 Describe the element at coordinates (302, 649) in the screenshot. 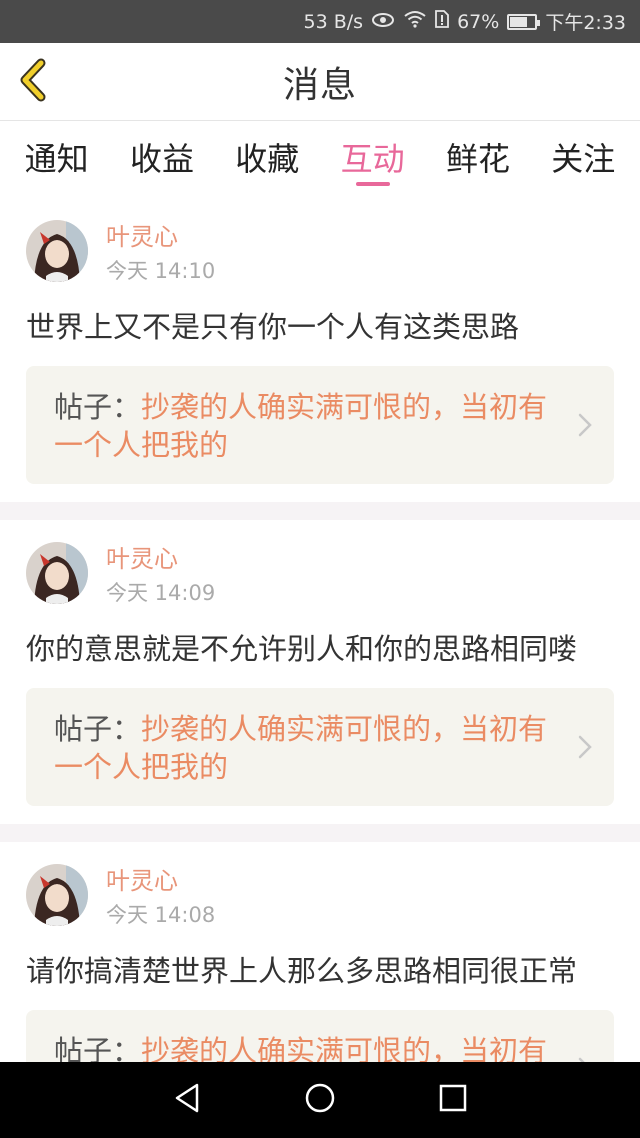

I see `comment-text: 你的意思就是不允许别人和你的思路相同喽` at that location.